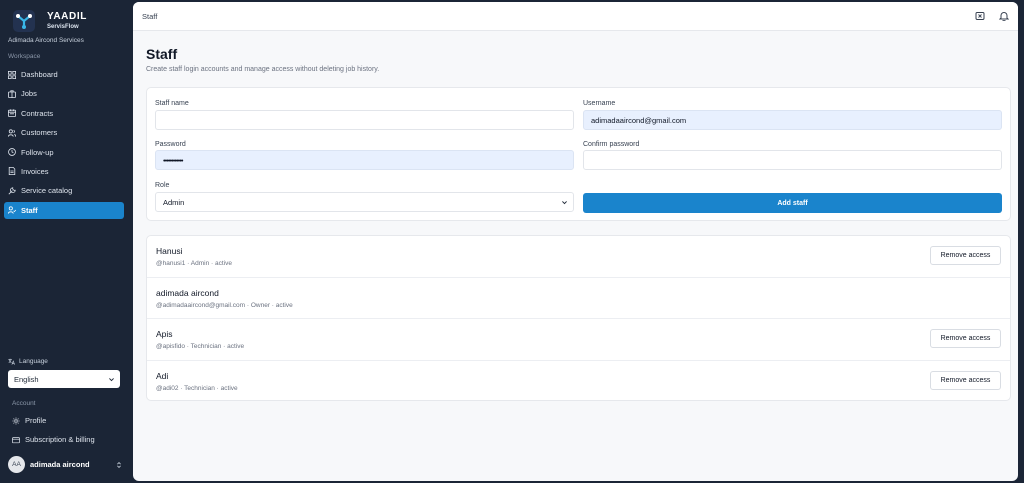 This screenshot has height=483, width=1024. I want to click on account-item-label: Profile, so click(36, 420).